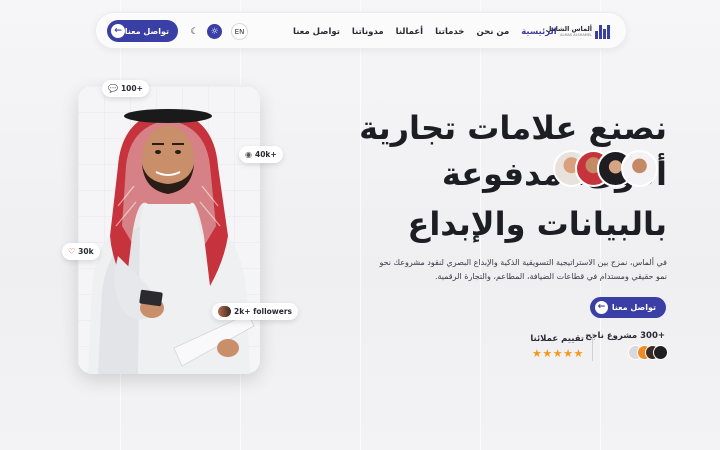 Image resolution: width=720 pixels, height=450 pixels. Describe the element at coordinates (409, 32) in the screenshot. I see `nav-link-portfolio: أعمالنا` at that location.